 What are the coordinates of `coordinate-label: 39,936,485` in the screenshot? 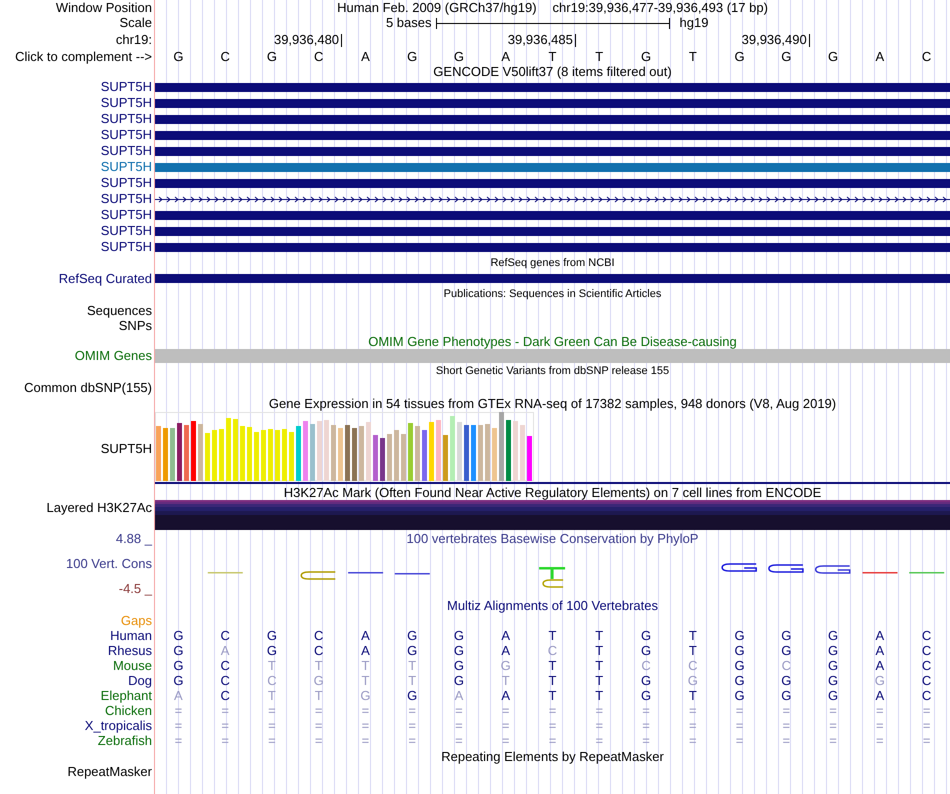 It's located at (540, 40).